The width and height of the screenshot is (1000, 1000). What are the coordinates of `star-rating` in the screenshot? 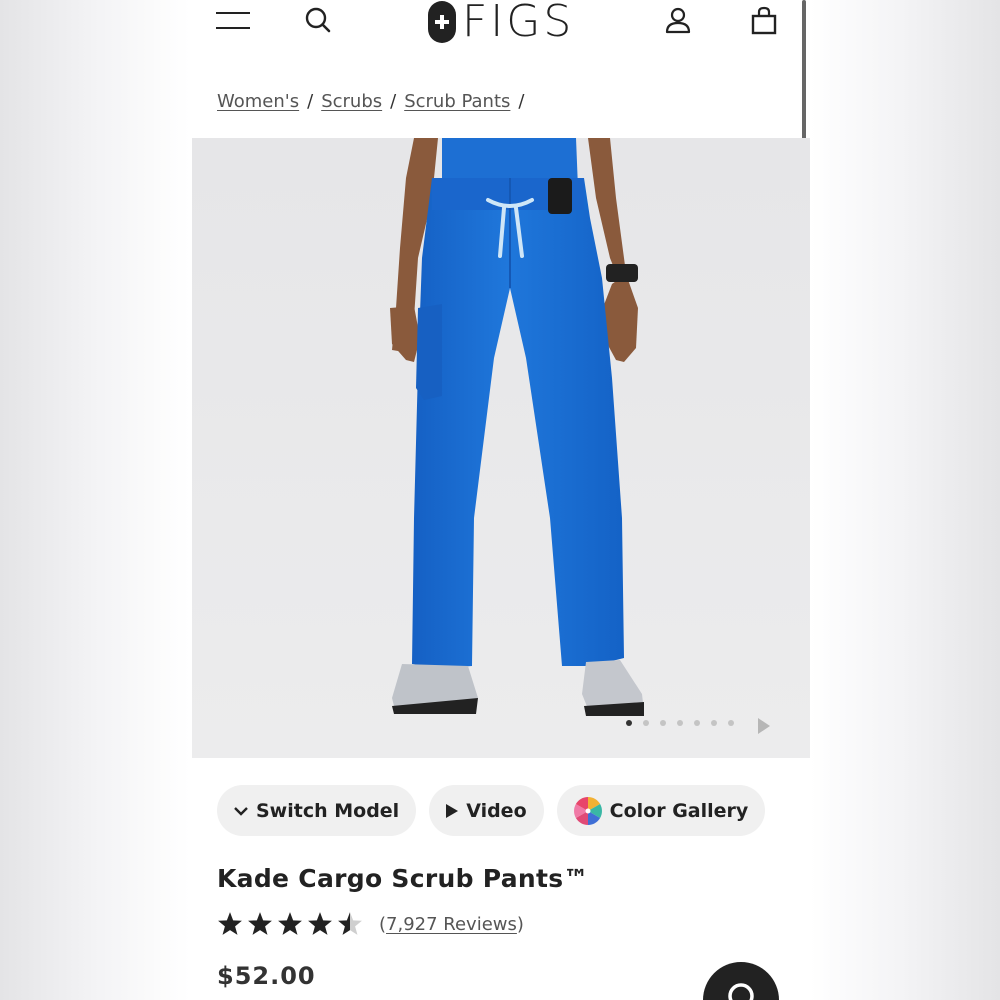 It's located at (290, 924).